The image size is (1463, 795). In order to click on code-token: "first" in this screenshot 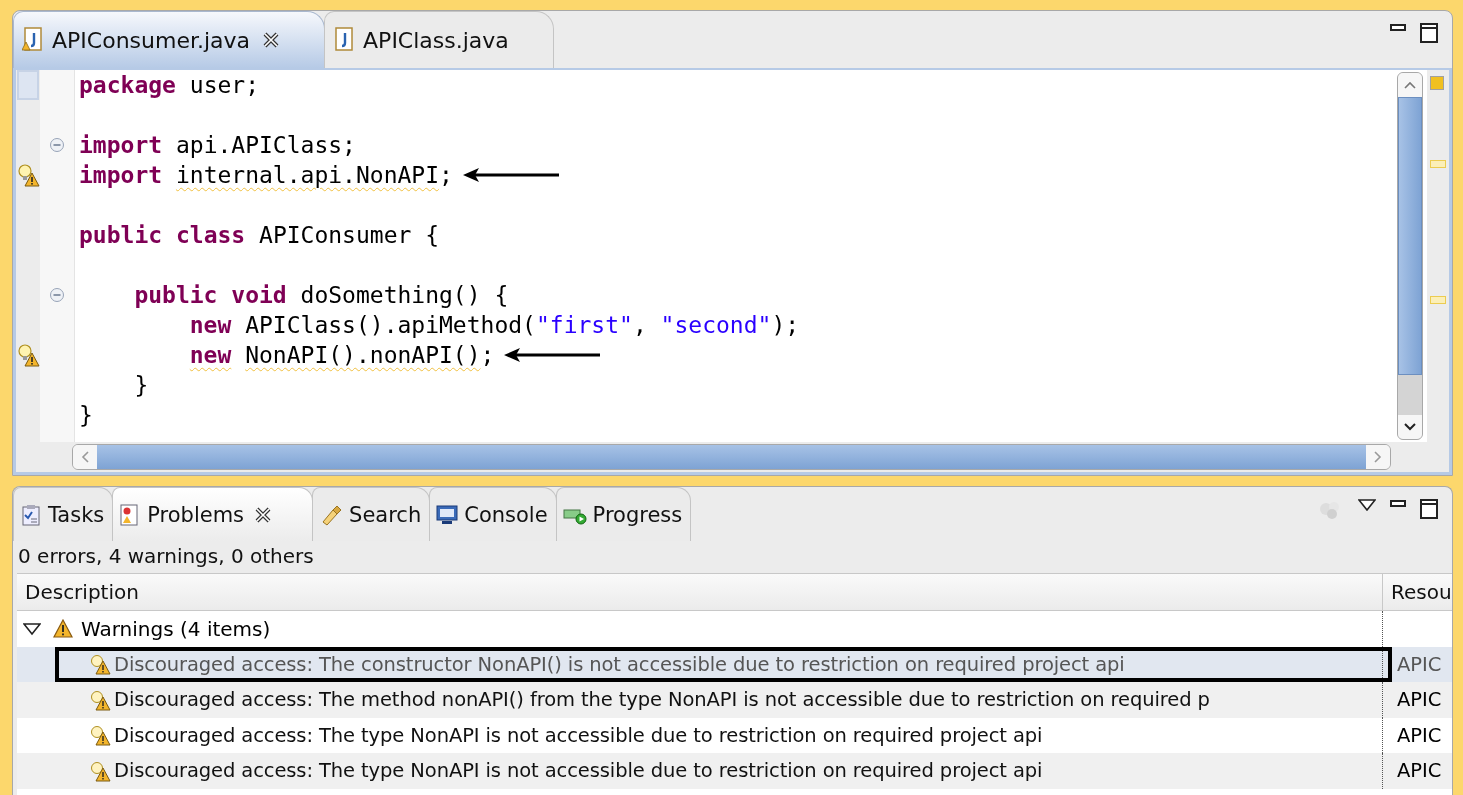, I will do `click(584, 325)`.